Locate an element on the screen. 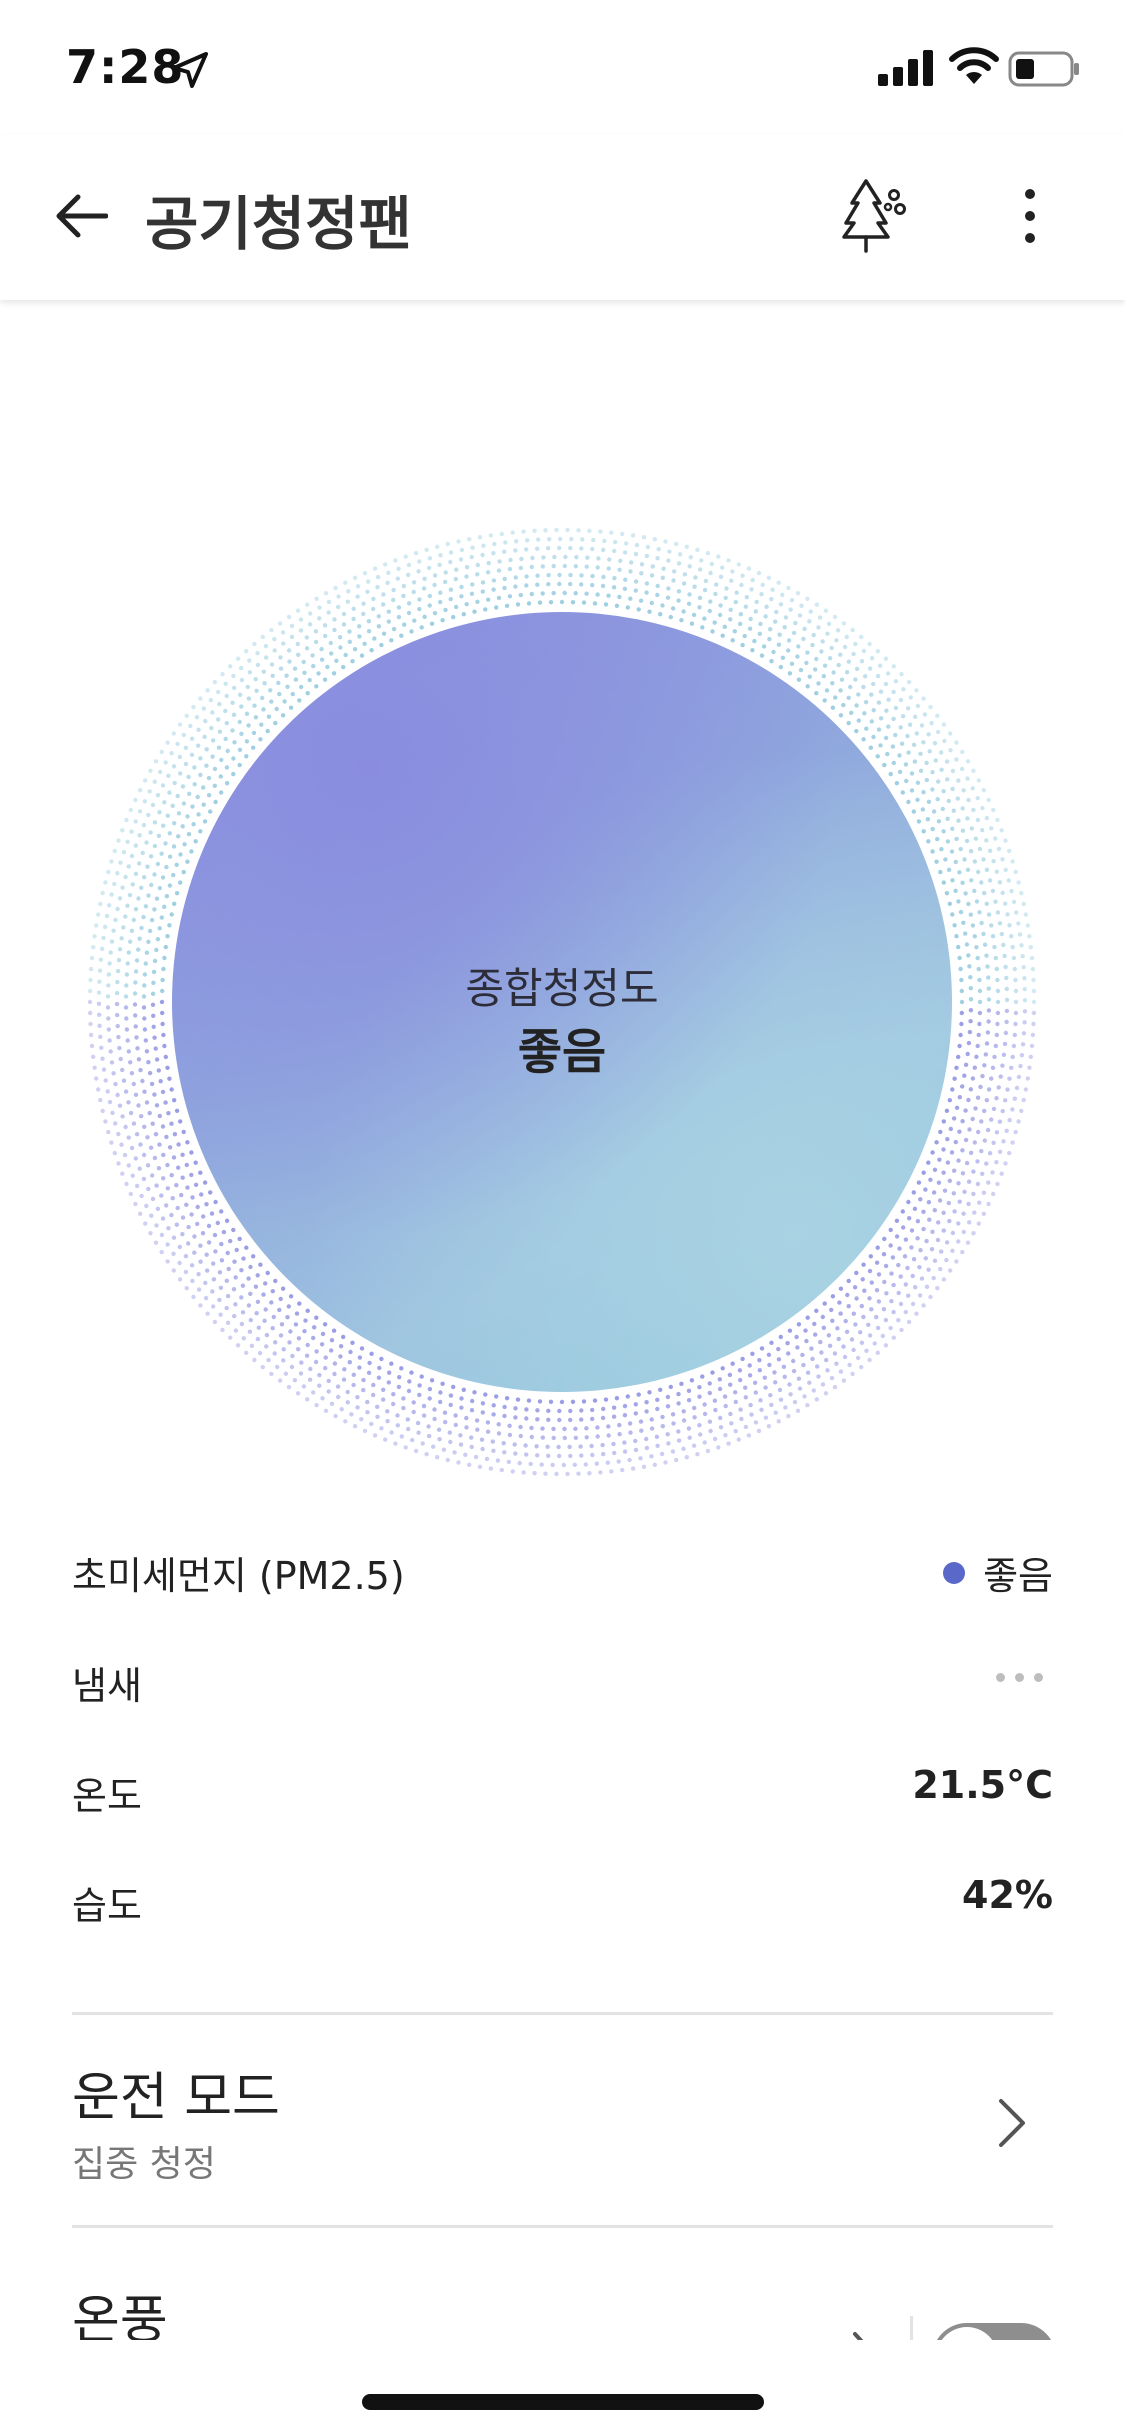  metric-label: 냄새 is located at coordinates (107, 1686).